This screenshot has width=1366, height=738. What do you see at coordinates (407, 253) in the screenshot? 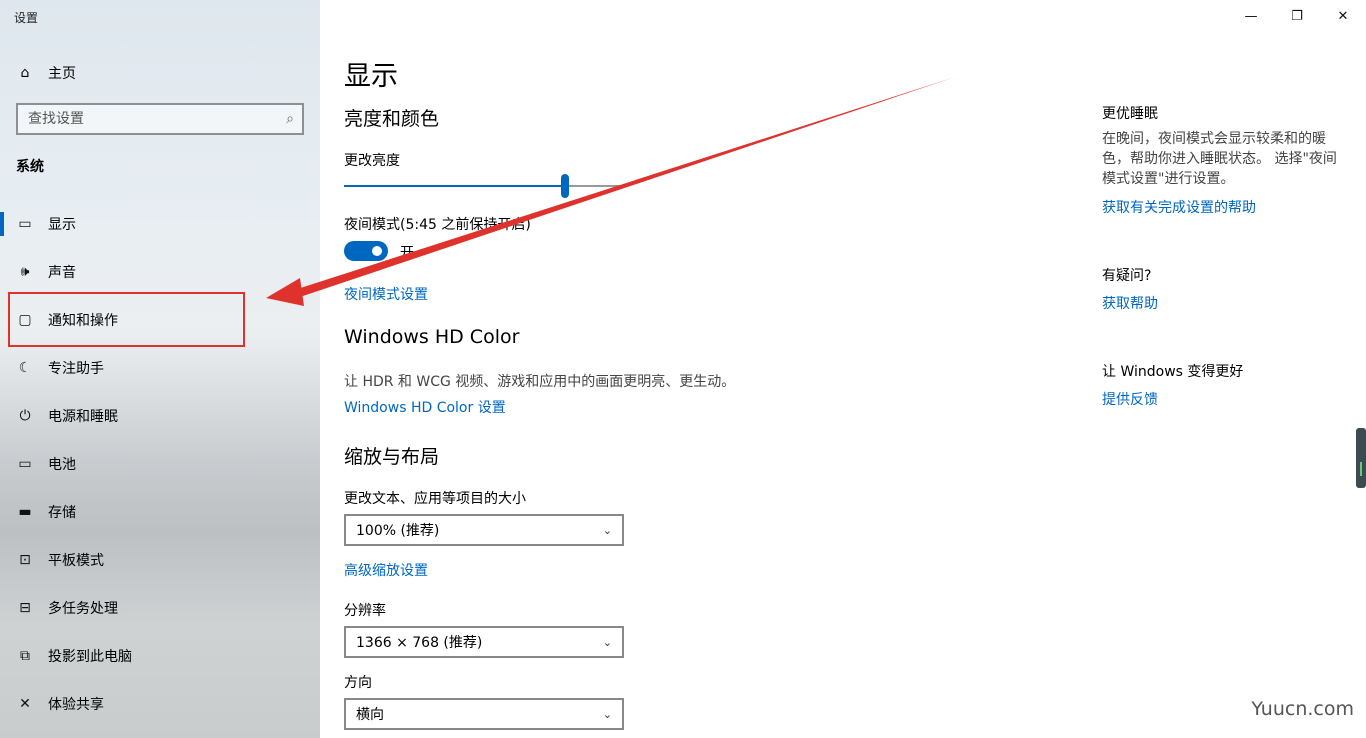
I see `night-mode-state: 开` at bounding box center [407, 253].